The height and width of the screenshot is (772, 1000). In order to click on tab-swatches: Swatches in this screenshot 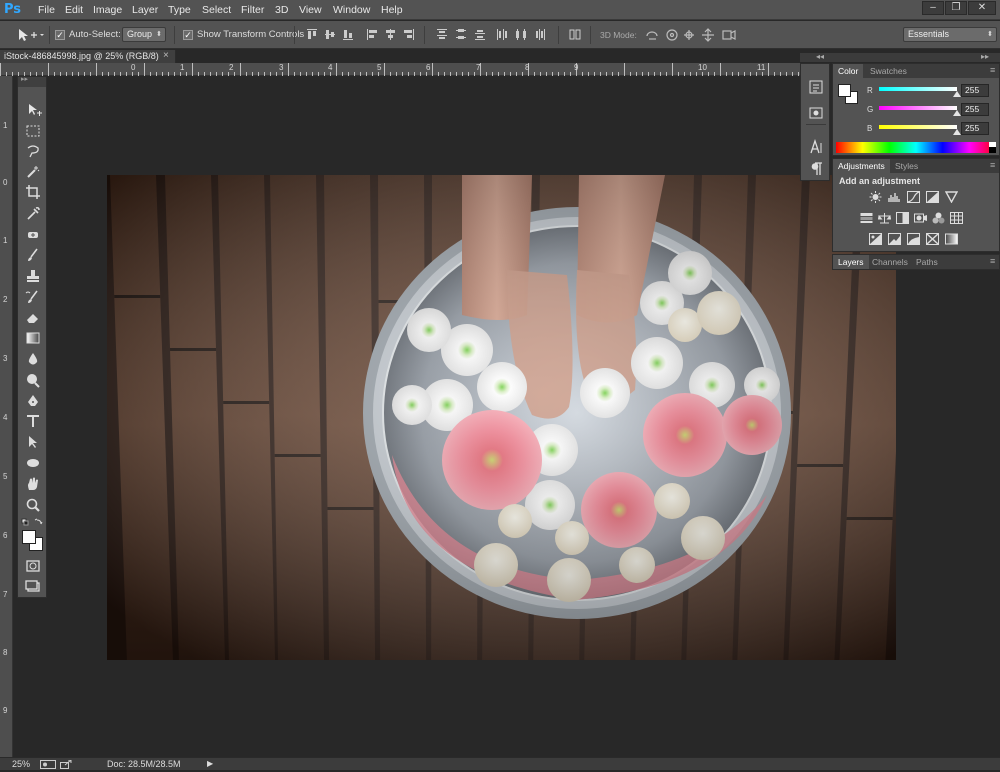, I will do `click(888, 71)`.